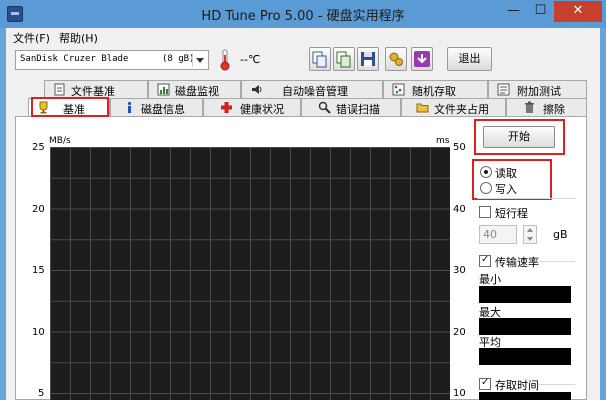 The height and width of the screenshot is (400, 606). I want to click on left-axis-unit: MB/s, so click(60, 141).